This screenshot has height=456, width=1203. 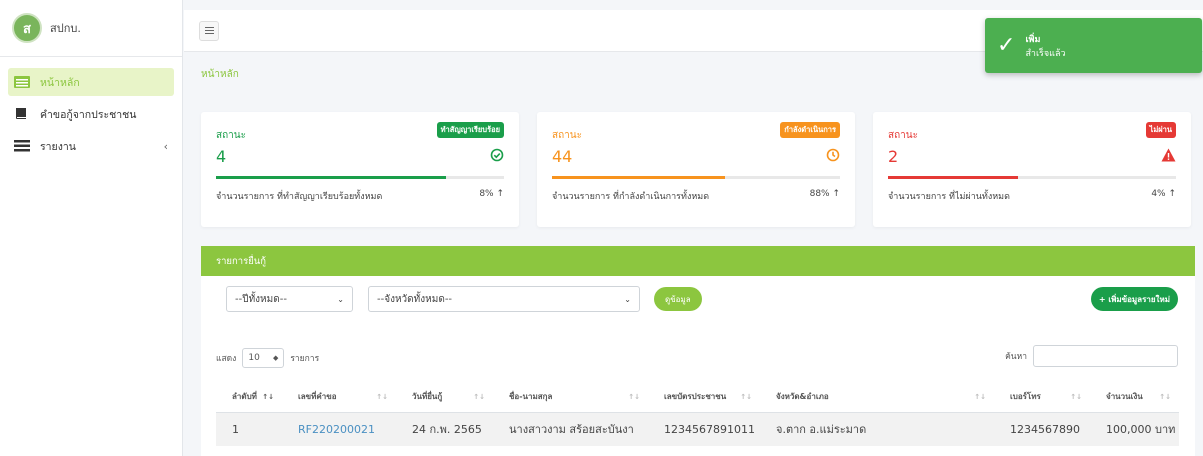 I want to click on success-toast: ✓ เพิ่ม สำเร็จแล้ว, so click(x=1093, y=45).